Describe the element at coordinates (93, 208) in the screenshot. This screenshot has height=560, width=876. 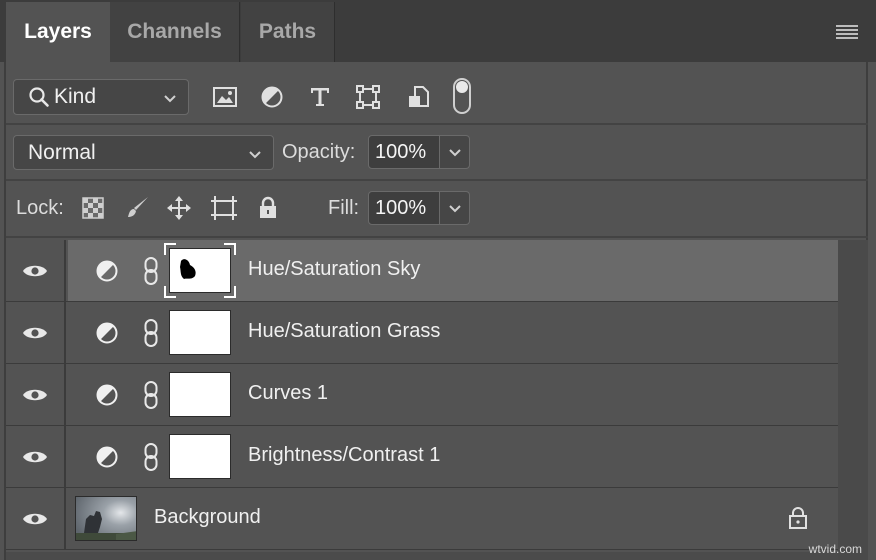
I see `lock-transparent-icon` at that location.